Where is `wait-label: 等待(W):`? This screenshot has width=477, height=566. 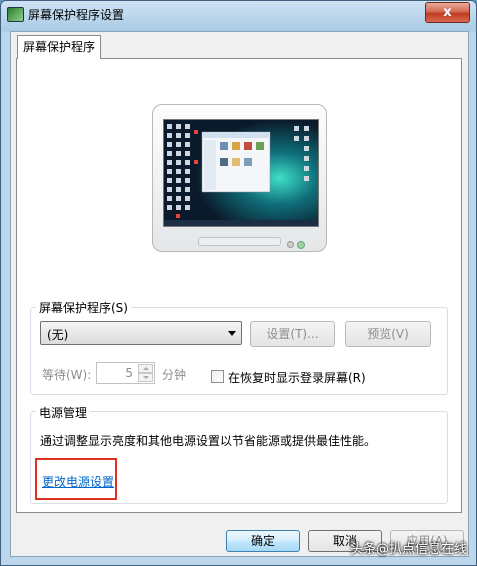 wait-label: 等待(W): is located at coordinates (67, 375).